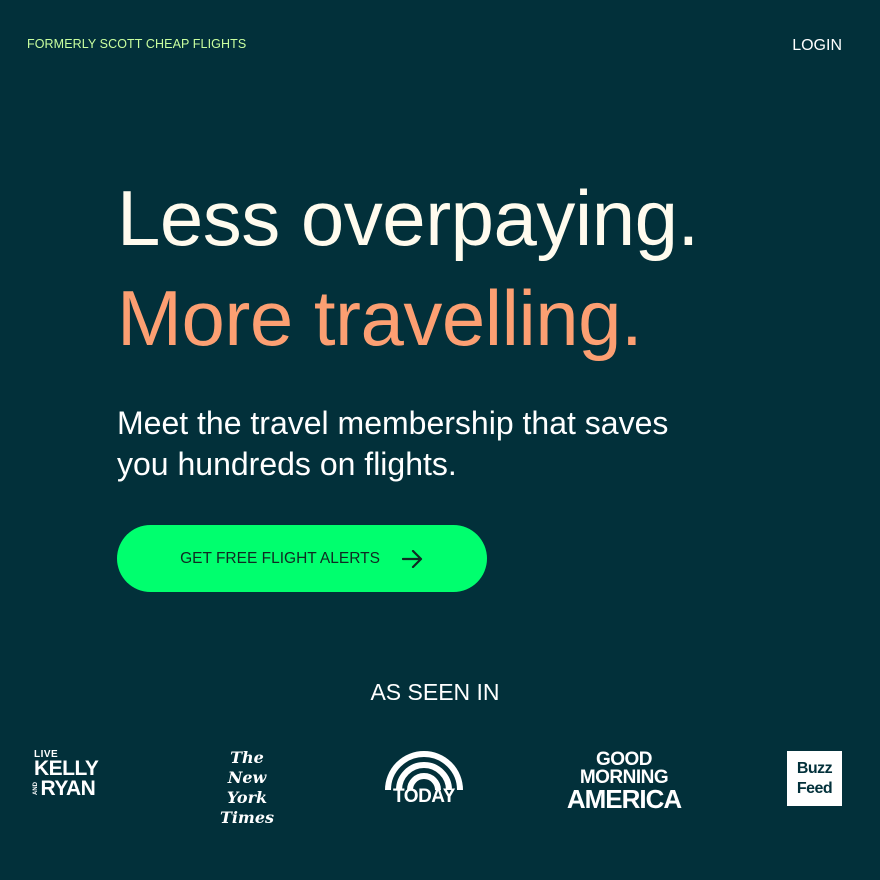 The width and height of the screenshot is (880, 880). I want to click on today-logo: TODAY, so click(424, 779).